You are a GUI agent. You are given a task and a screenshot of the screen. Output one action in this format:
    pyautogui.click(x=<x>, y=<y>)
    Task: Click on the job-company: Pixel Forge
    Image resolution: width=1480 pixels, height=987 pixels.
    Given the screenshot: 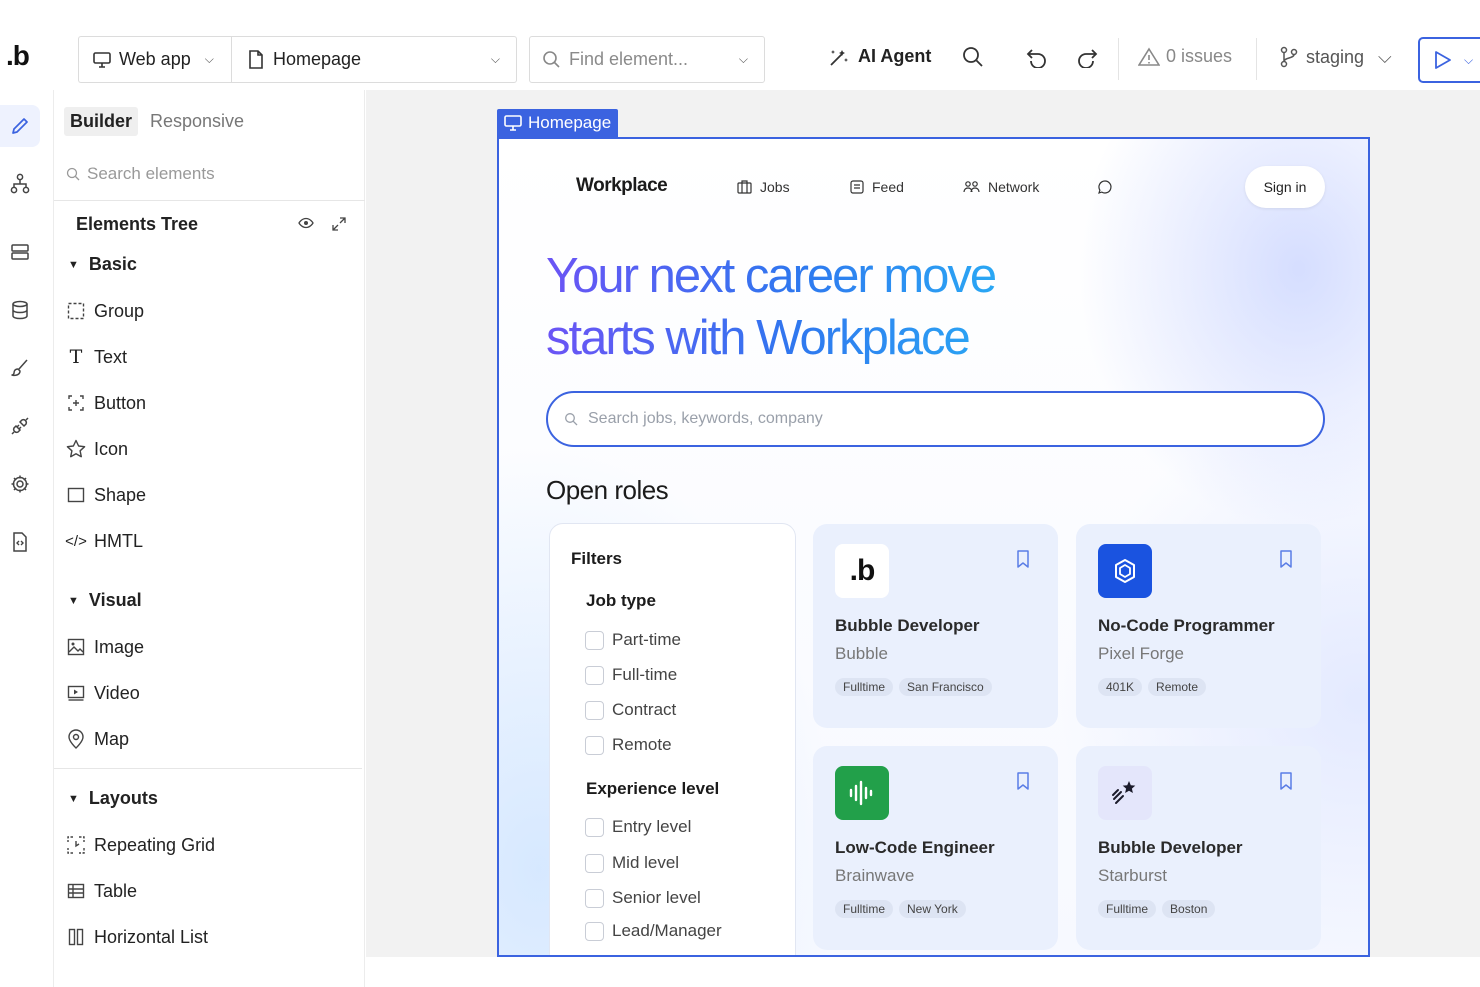 What is the action you would take?
    pyautogui.click(x=1141, y=653)
    